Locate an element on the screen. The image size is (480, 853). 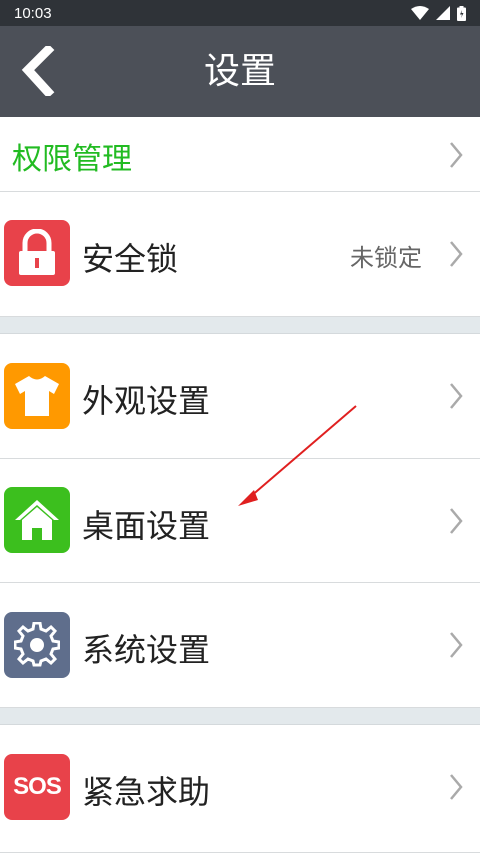
status-time: 10:03 is located at coordinates (33, 13).